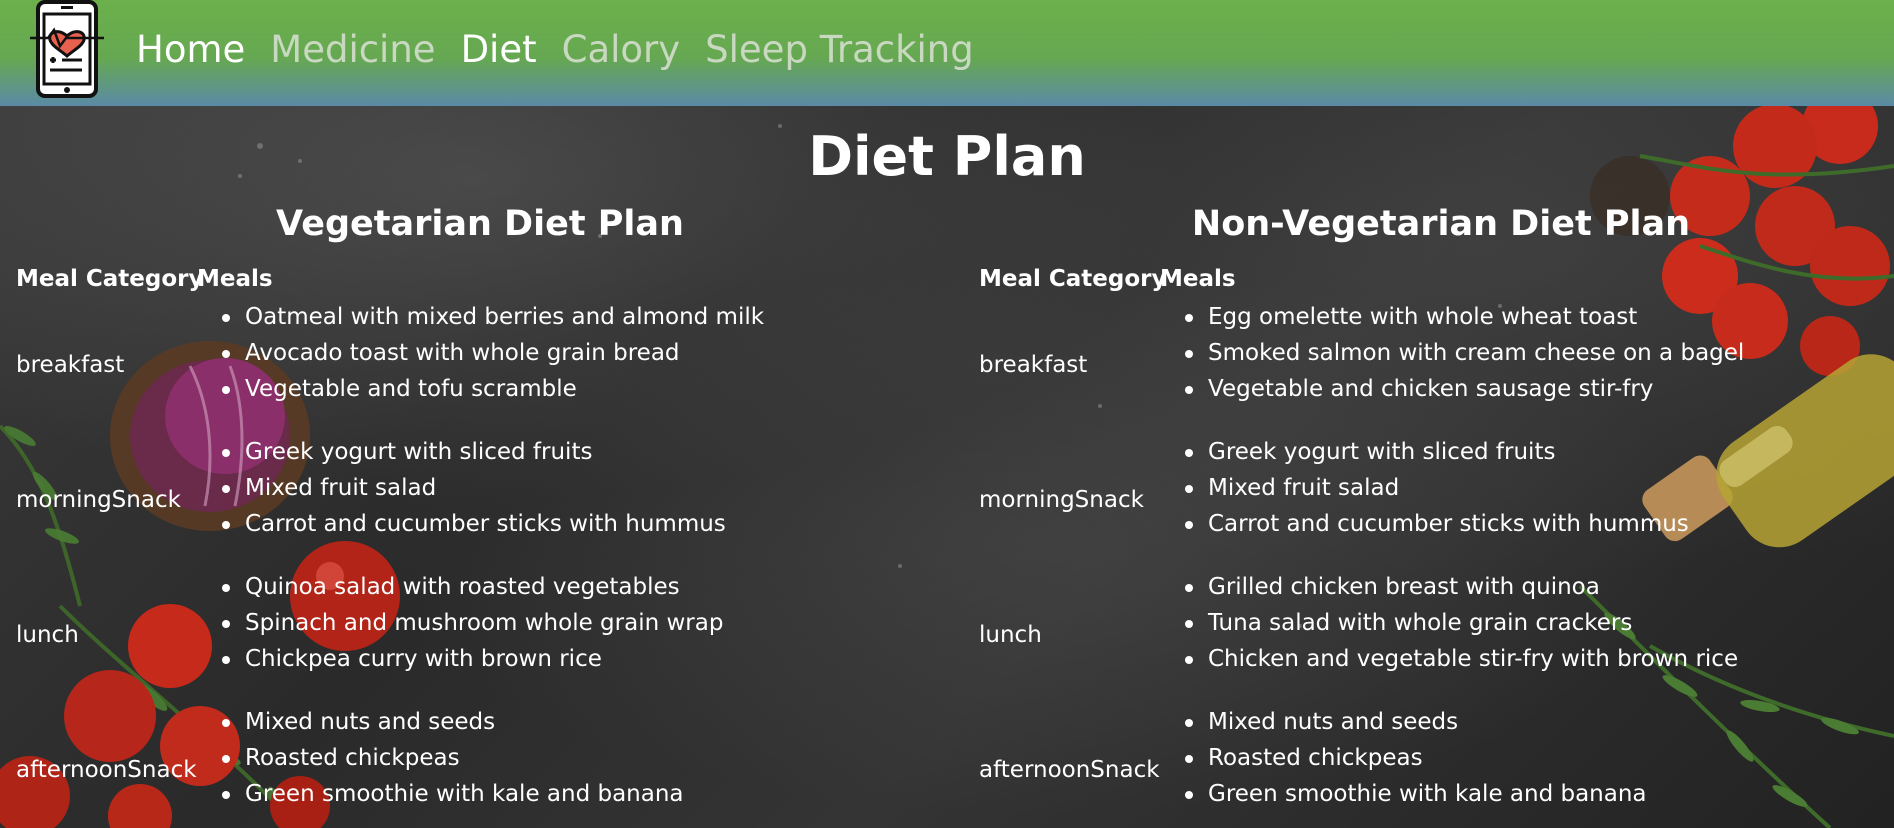 Image resolution: width=1894 pixels, height=828 pixels. I want to click on list-item: Vegetable and tofu scramble, so click(493, 389).